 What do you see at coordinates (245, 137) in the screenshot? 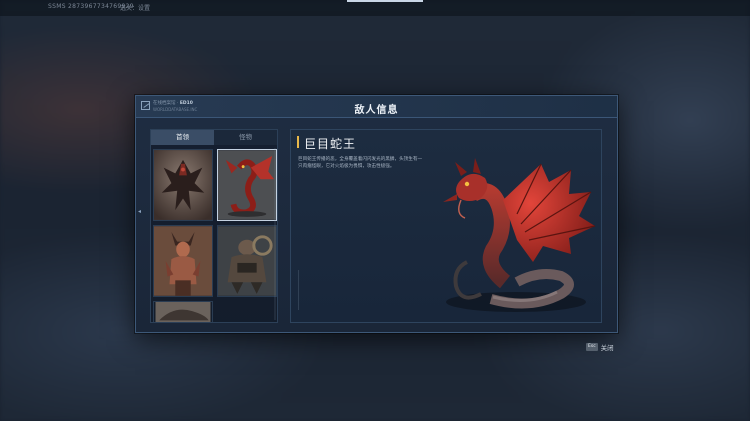
I see `tab-monsters: 怪物` at bounding box center [245, 137].